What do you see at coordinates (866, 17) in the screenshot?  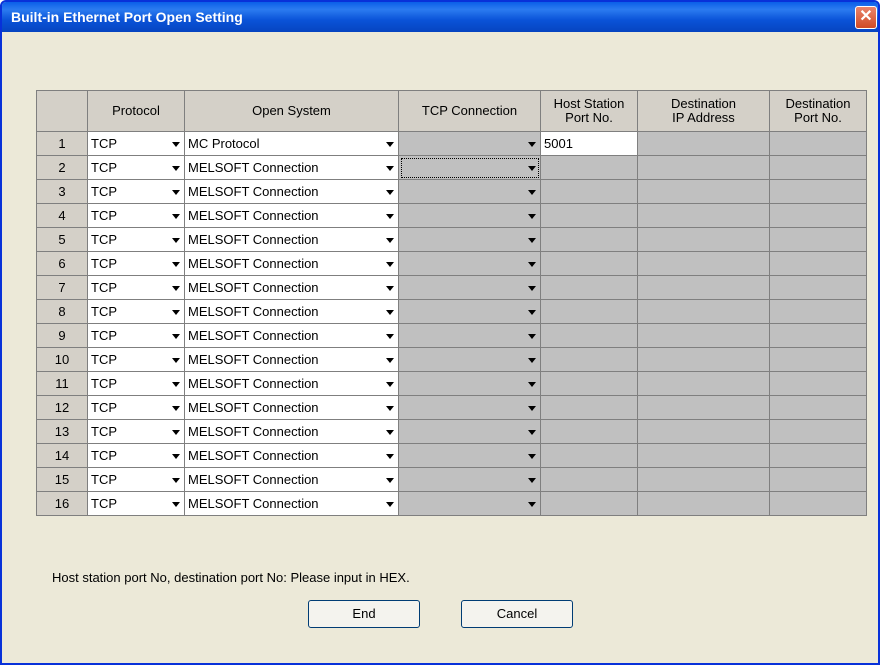 I see `close-icon: ✕` at bounding box center [866, 17].